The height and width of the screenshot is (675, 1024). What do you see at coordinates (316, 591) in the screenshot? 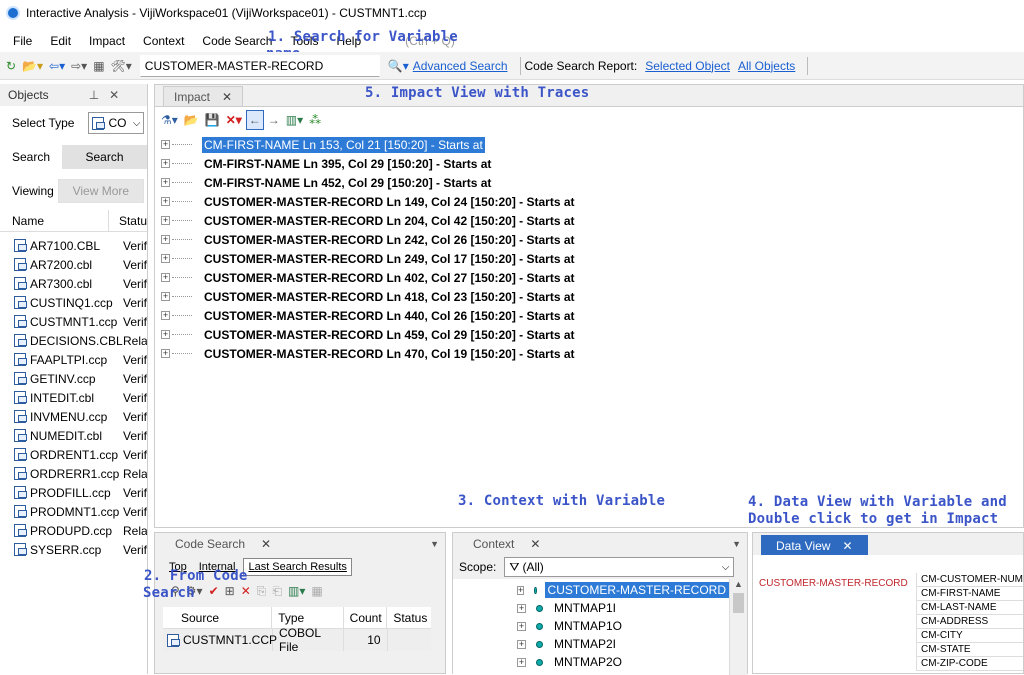
I see `grid-icon: ▦` at bounding box center [316, 591].